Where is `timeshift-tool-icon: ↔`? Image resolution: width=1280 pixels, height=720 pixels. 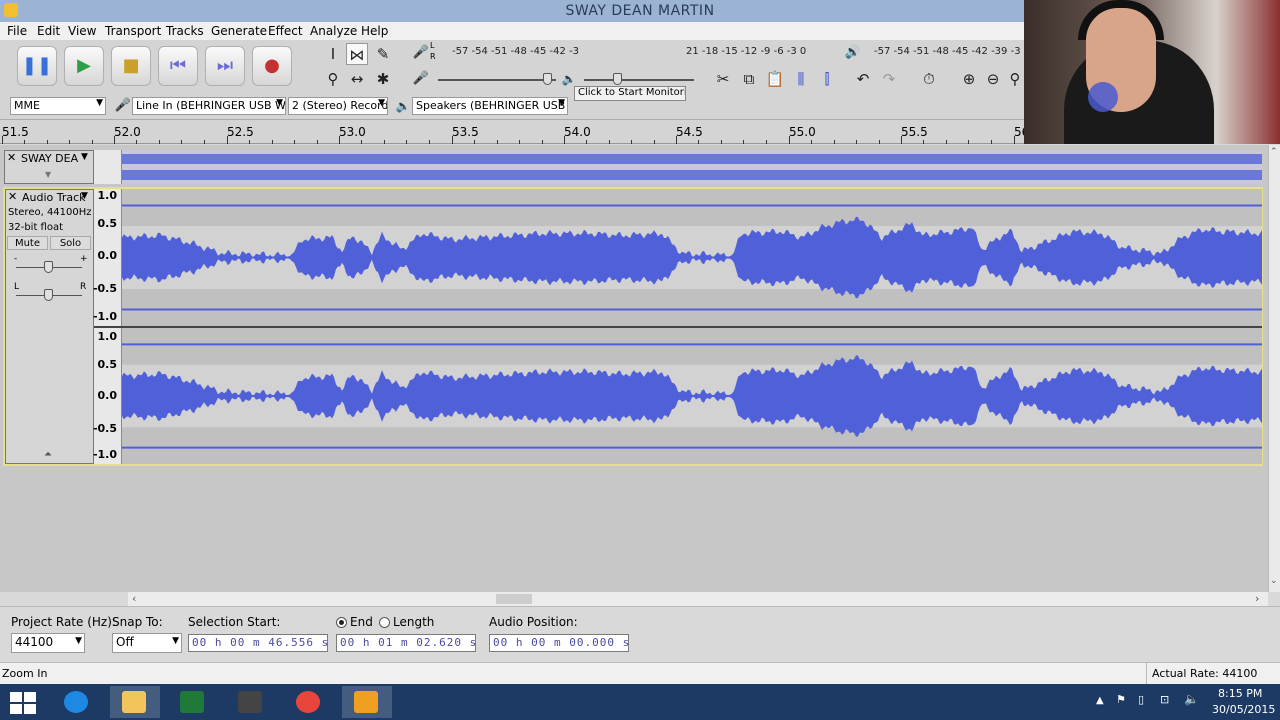
timeshift-tool-icon: ↔ is located at coordinates (357, 79).